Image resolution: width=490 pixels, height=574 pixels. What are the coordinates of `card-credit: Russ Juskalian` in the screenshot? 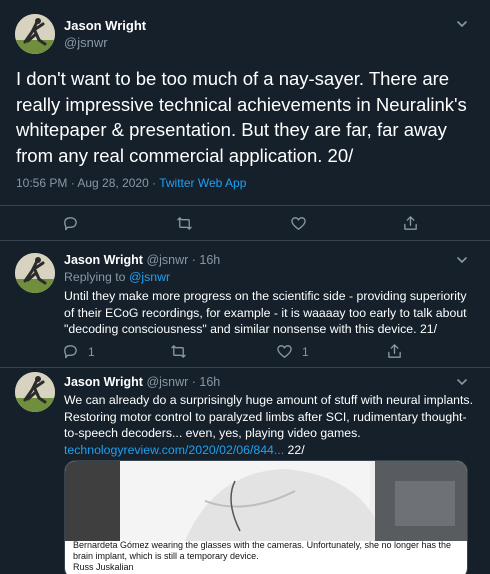 It's located at (103, 567).